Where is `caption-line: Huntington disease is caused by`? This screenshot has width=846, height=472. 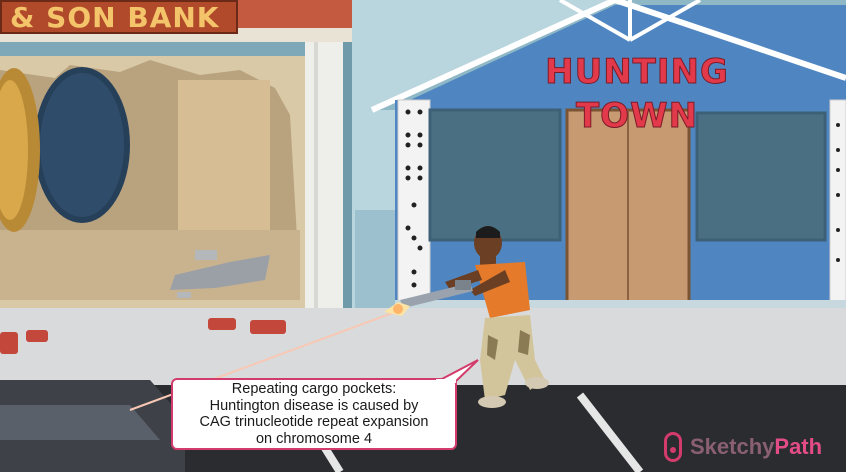
caption-line: Huntington disease is caused by is located at coordinates (314, 405).